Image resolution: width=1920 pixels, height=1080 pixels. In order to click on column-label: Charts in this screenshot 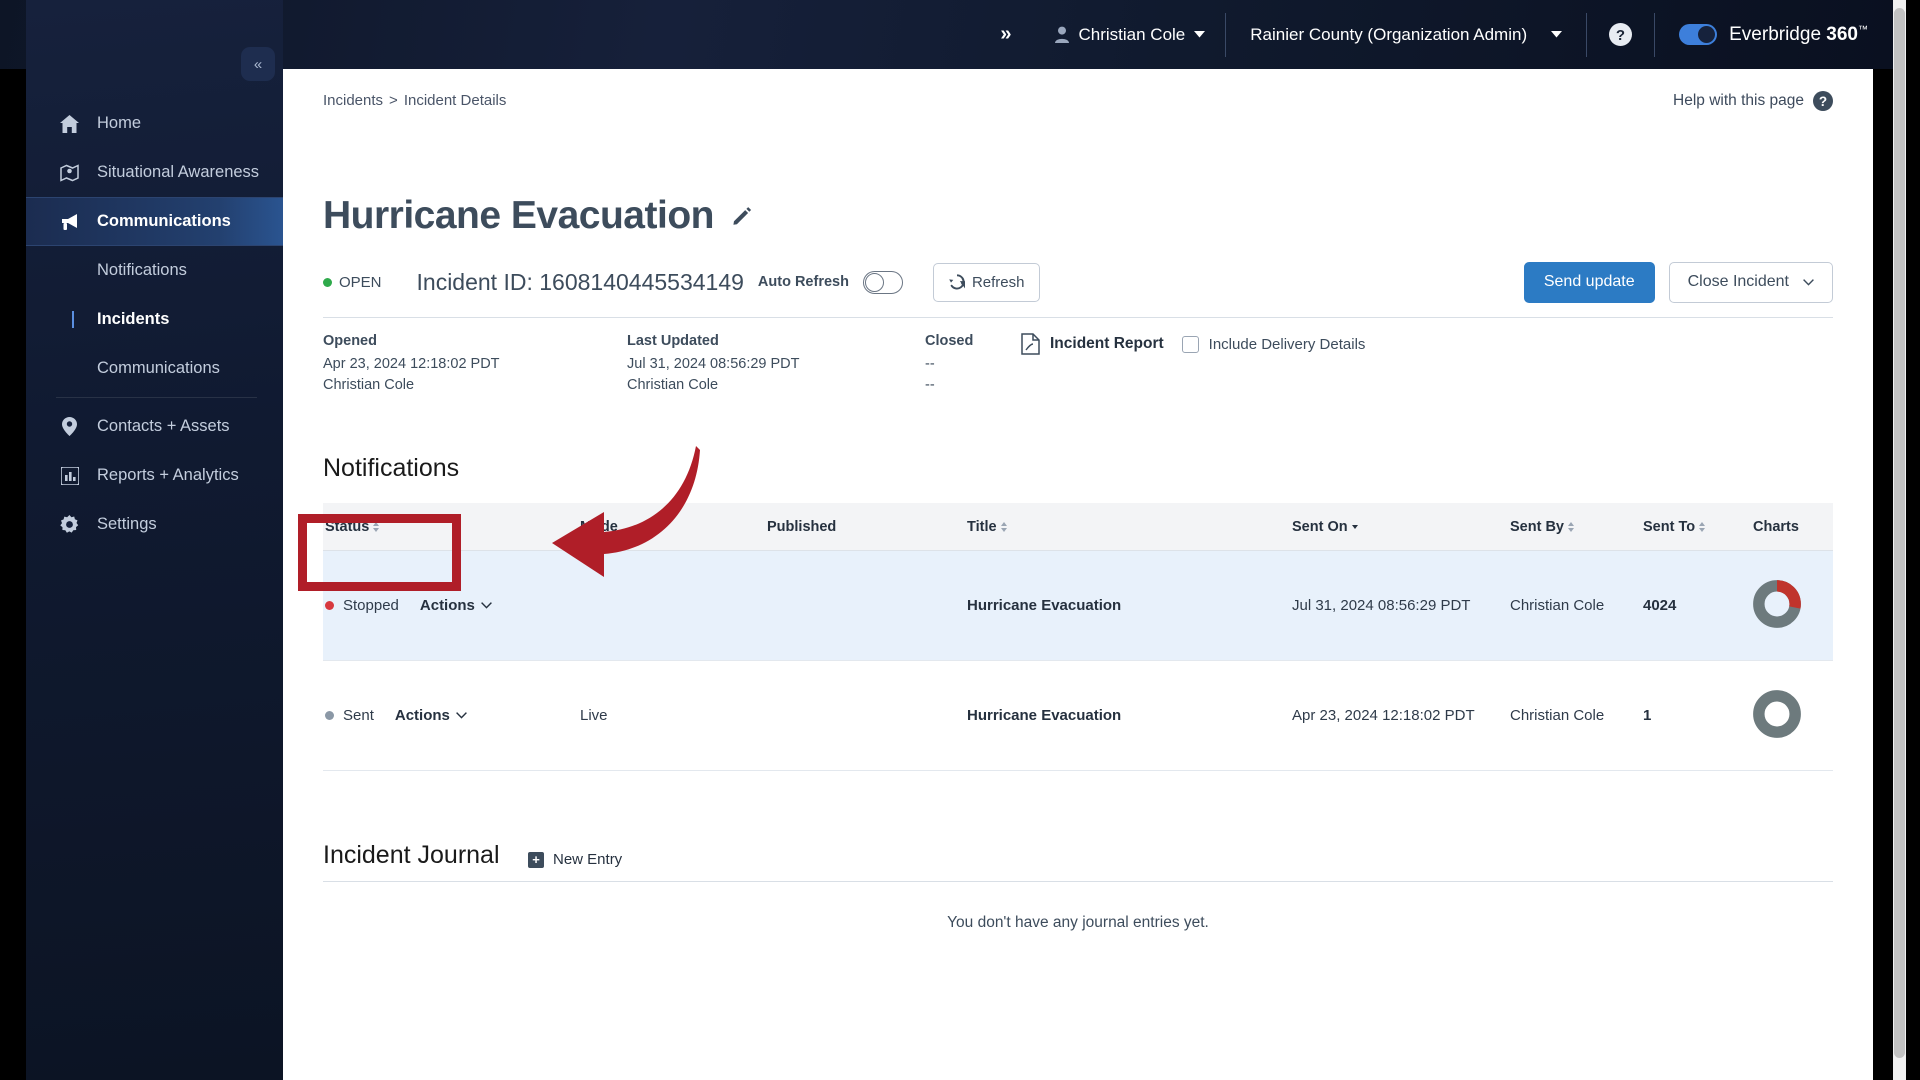, I will do `click(1776, 526)`.